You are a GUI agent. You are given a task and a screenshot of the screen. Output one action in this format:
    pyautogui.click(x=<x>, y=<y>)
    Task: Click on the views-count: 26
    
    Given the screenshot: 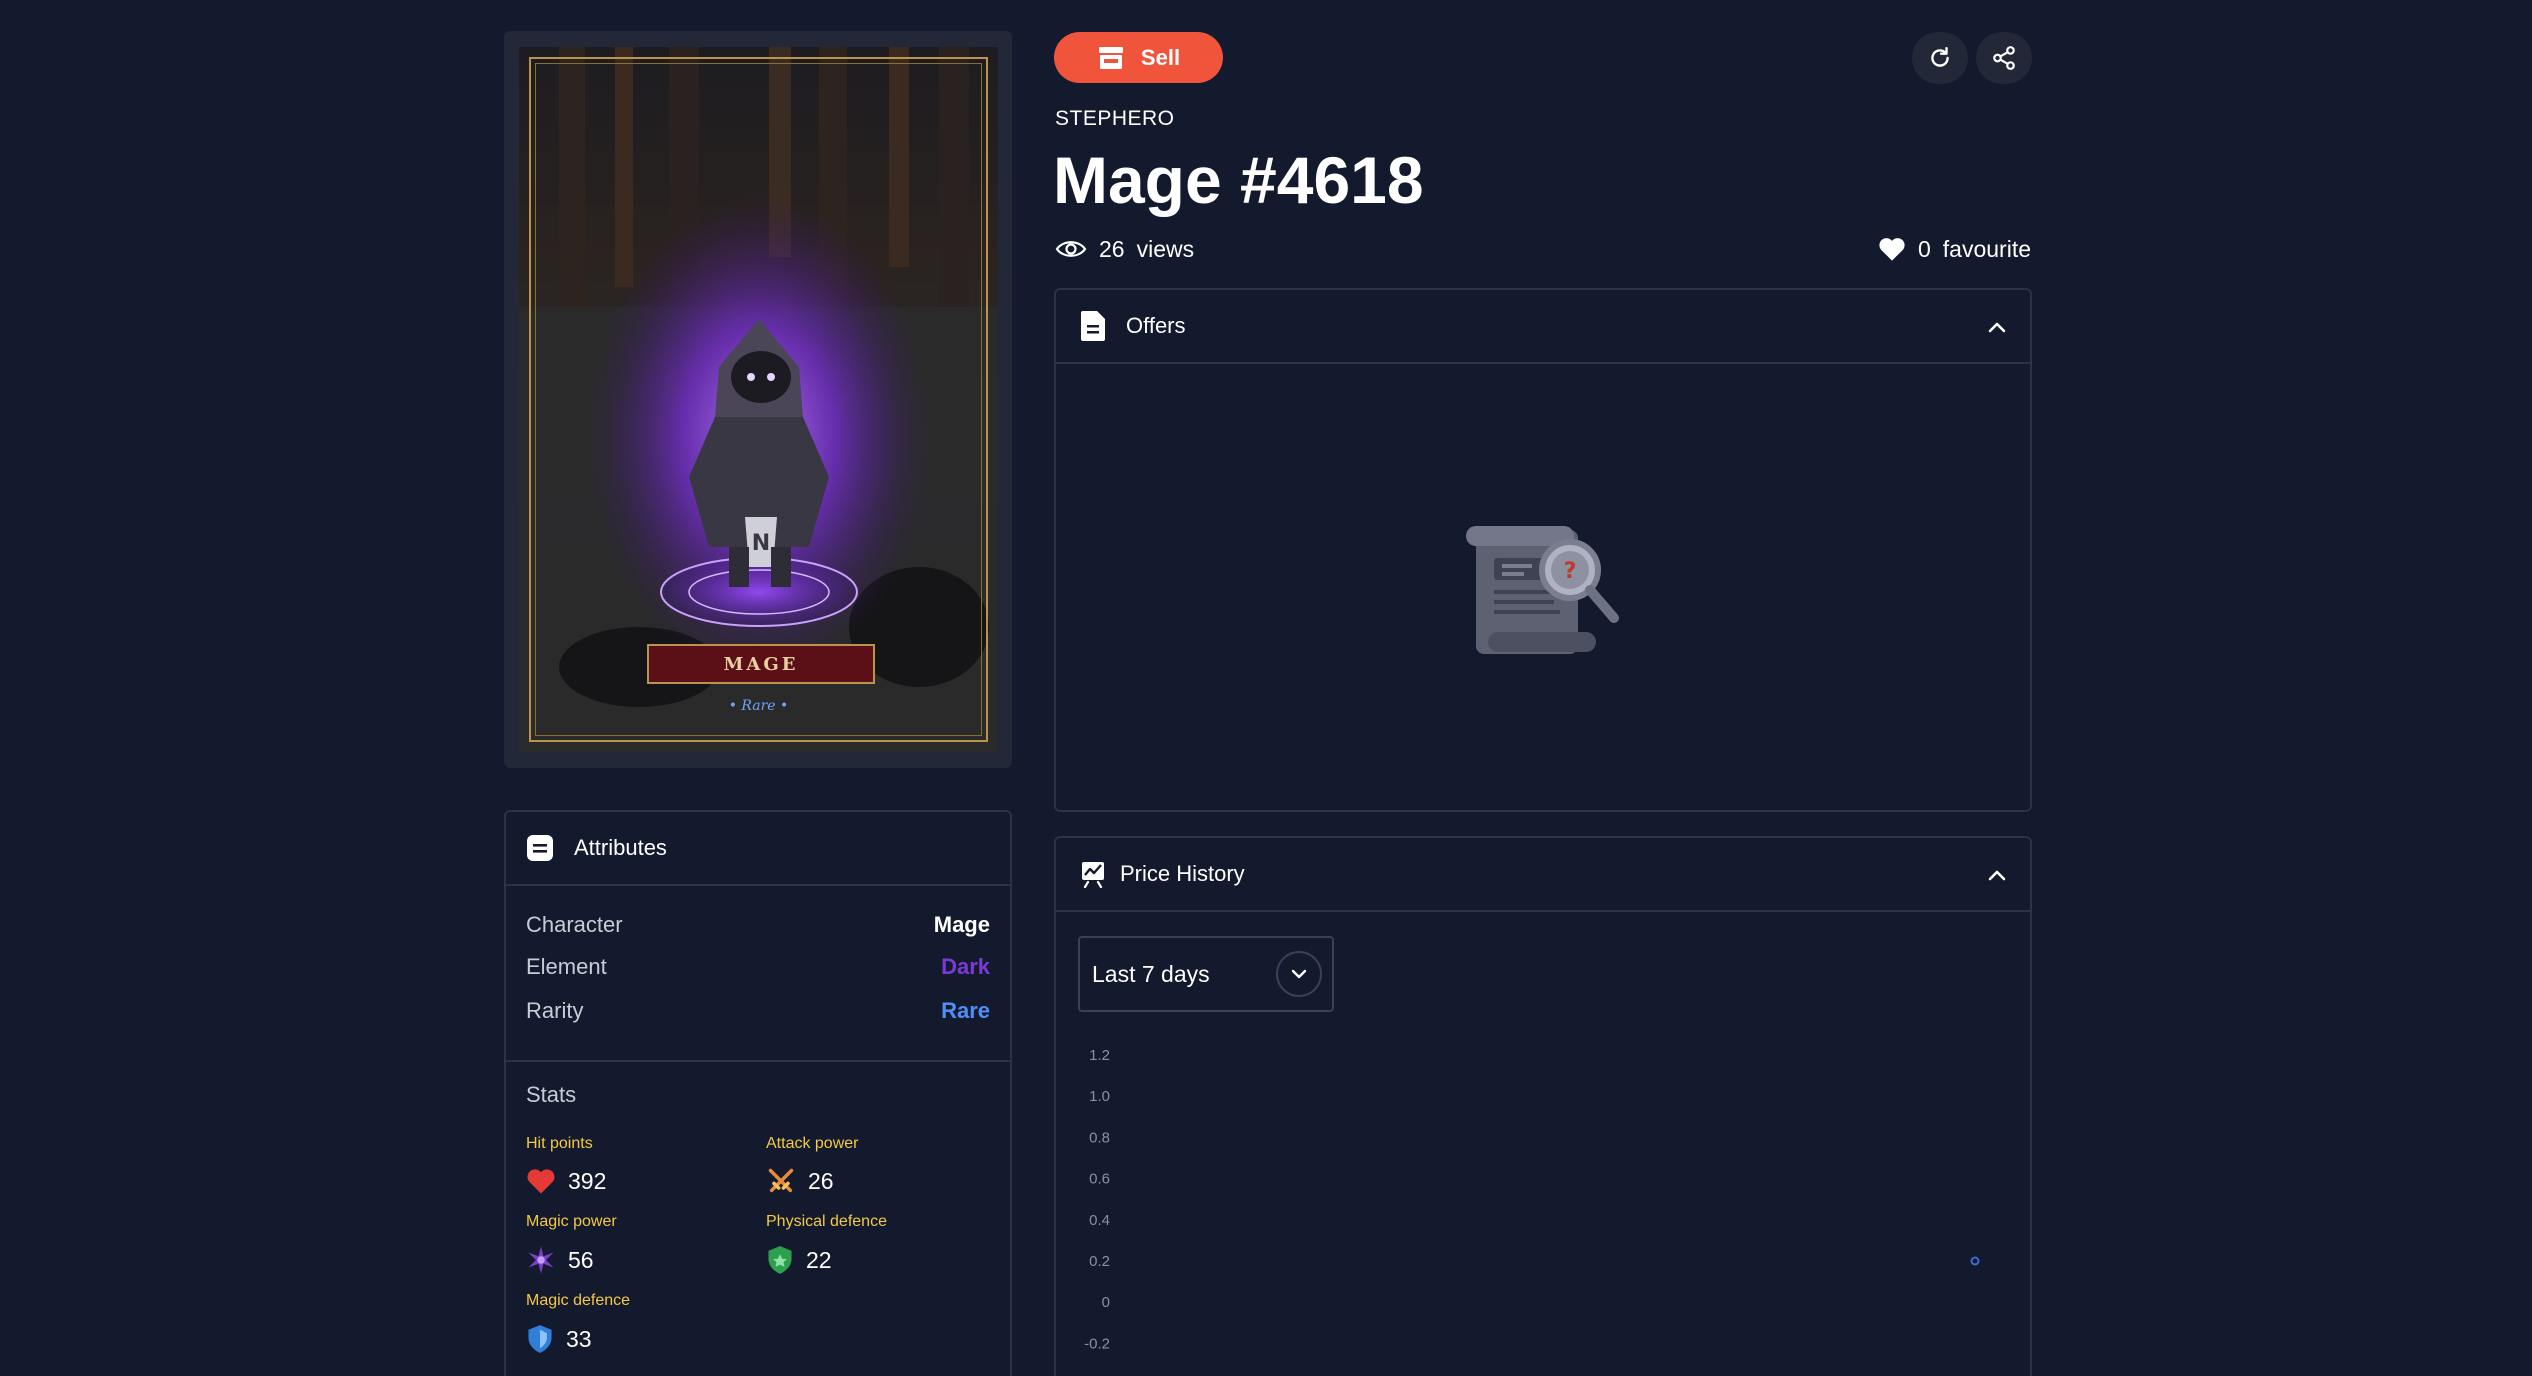 What is the action you would take?
    pyautogui.click(x=1112, y=248)
    